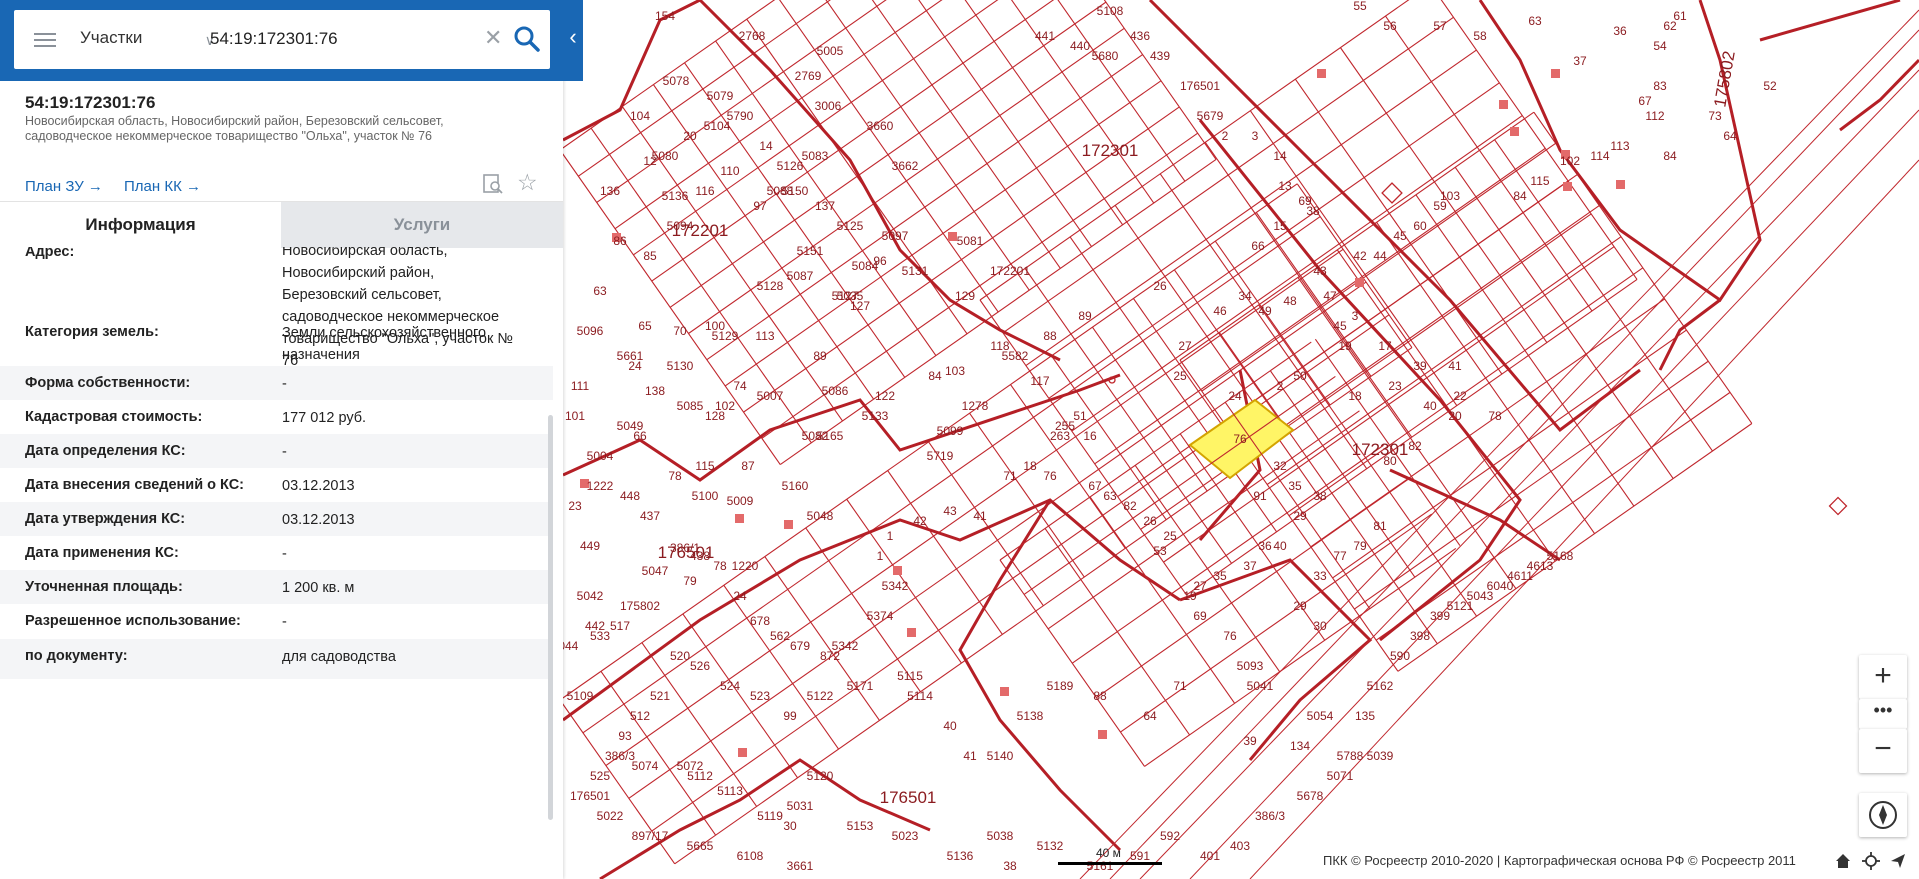  Describe the element at coordinates (1210, 856) in the screenshot. I see `parcel-label: 401` at that location.